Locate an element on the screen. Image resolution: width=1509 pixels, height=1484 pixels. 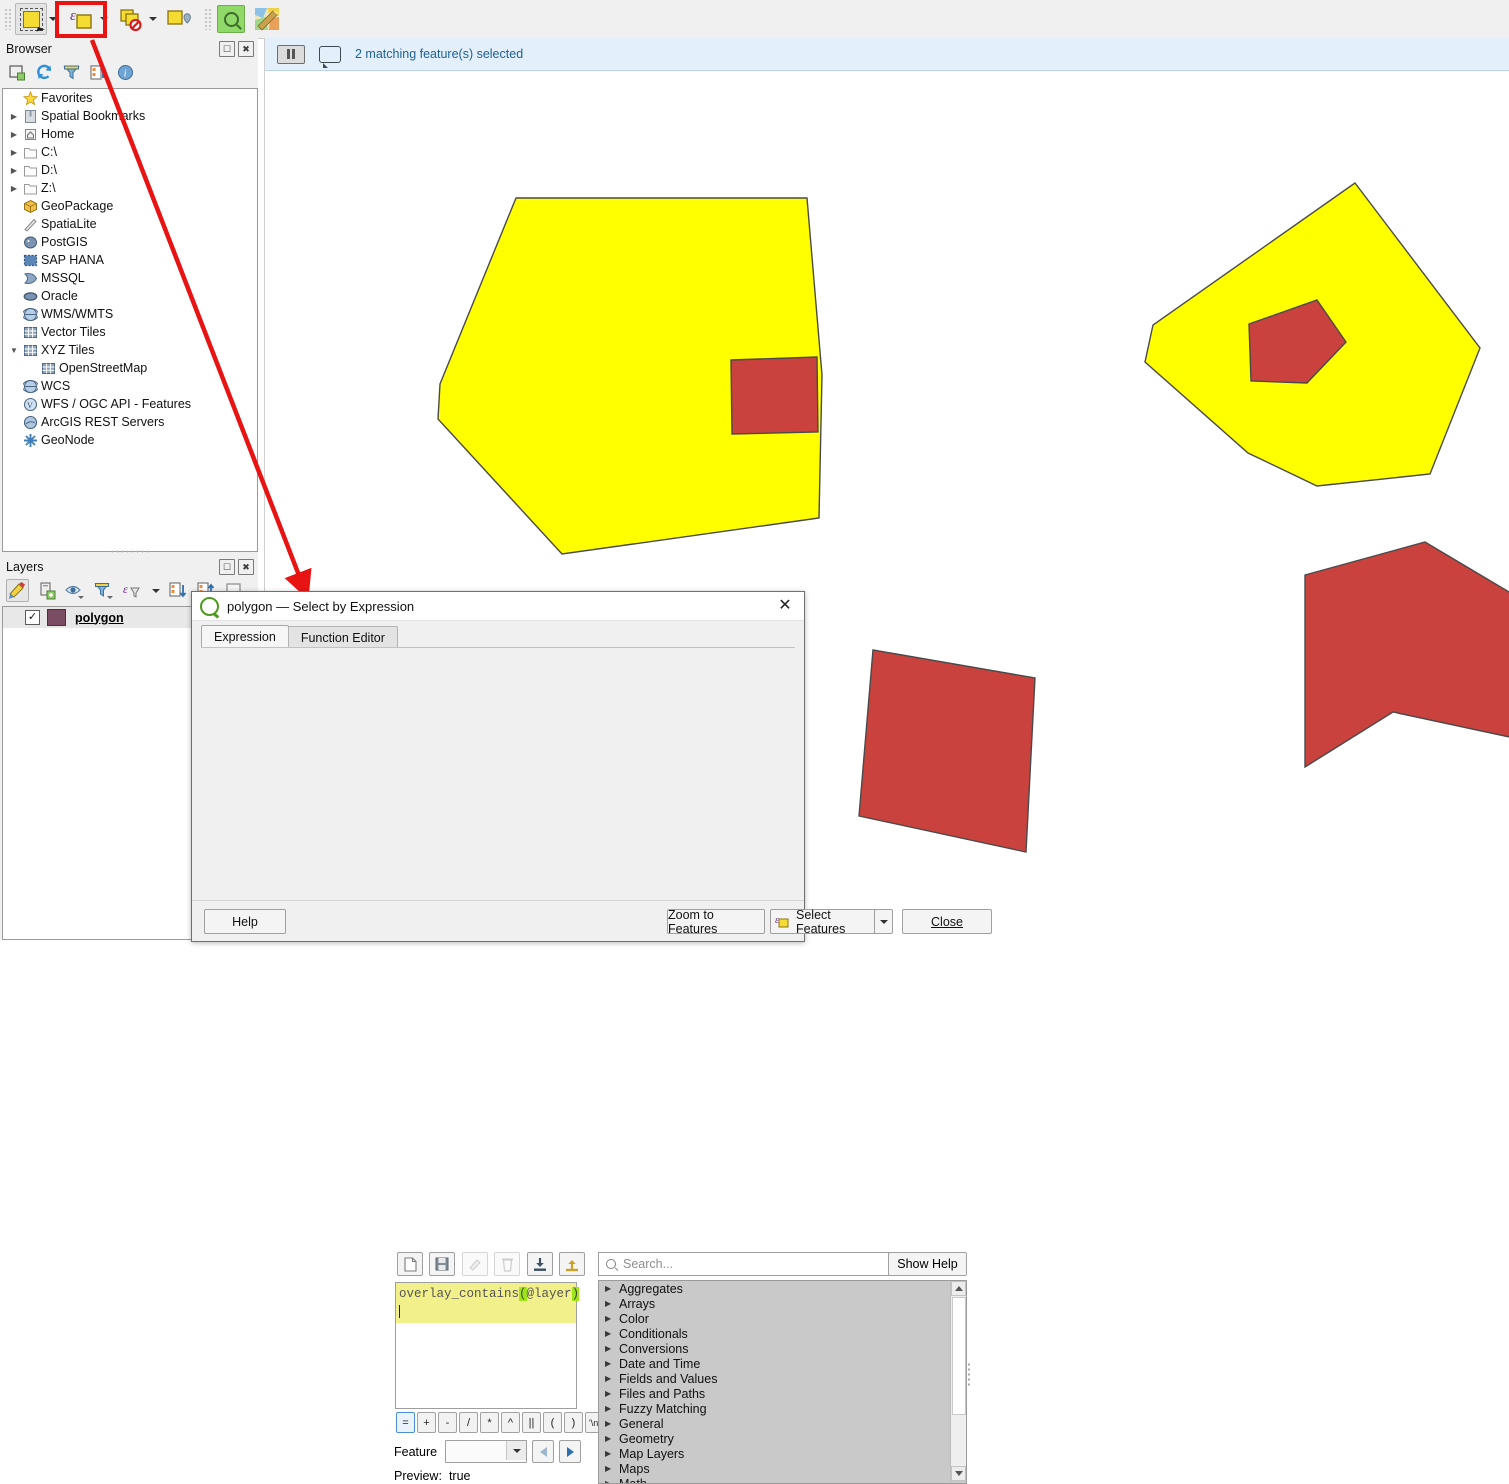
toolbar-grip is located at coordinates (8, 19).